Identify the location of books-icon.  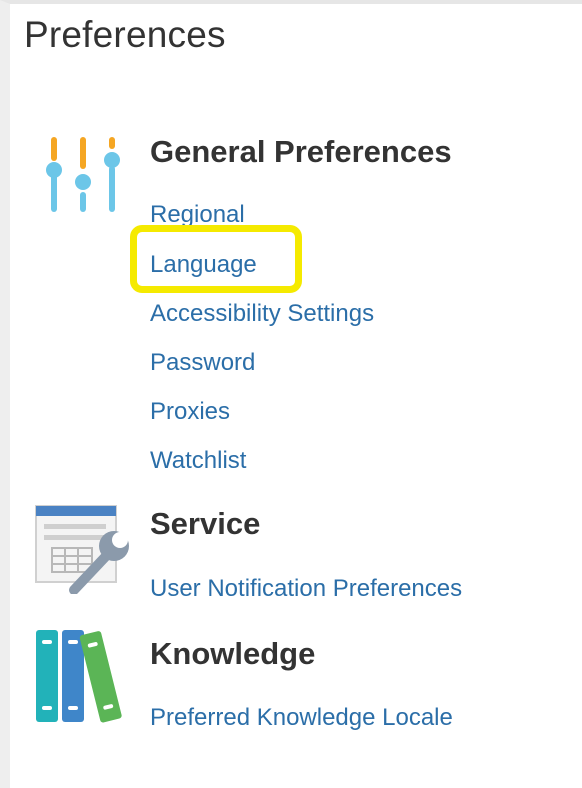
(79, 676).